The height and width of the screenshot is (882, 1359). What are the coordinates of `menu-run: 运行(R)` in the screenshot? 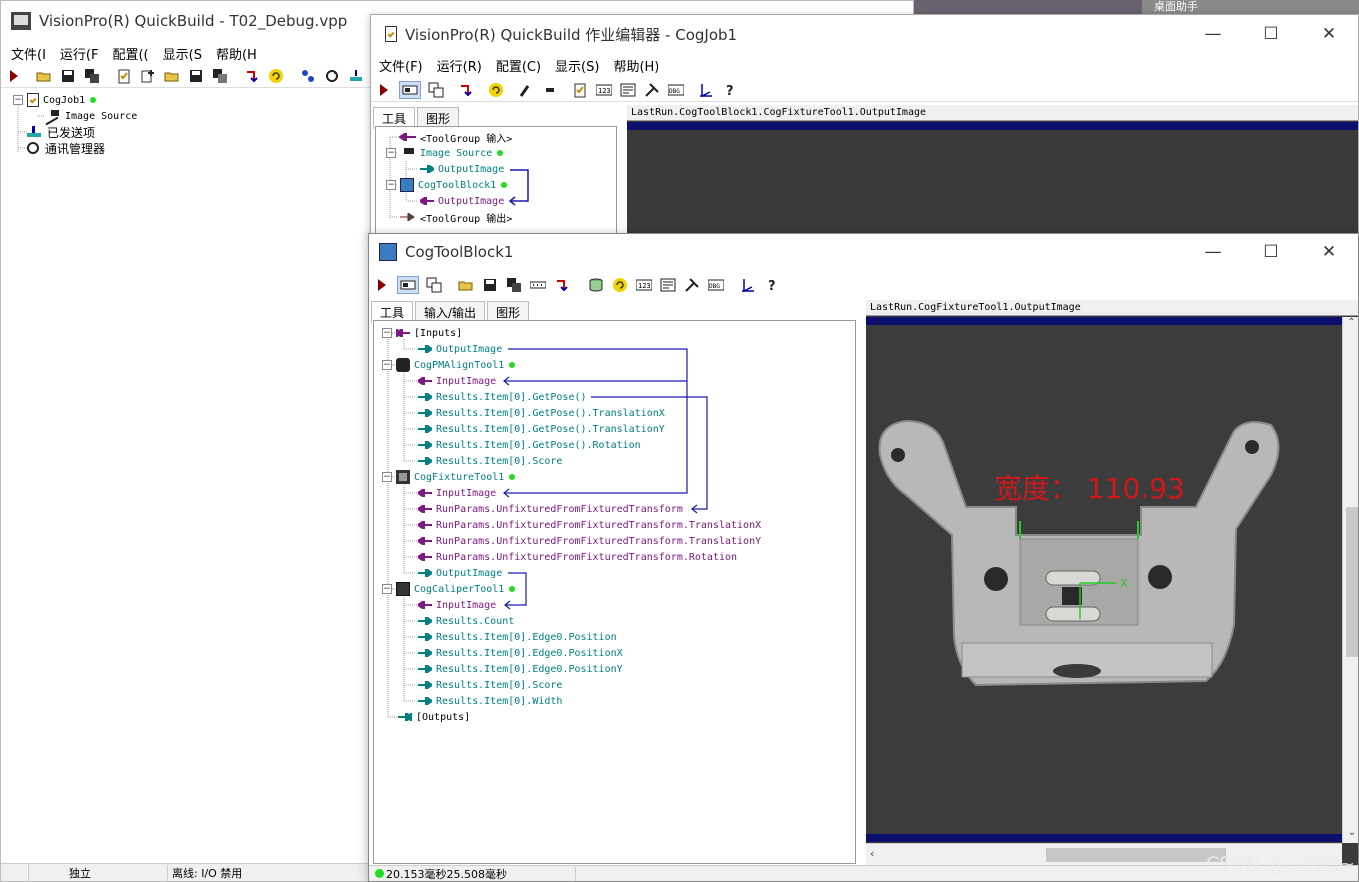 It's located at (459, 65).